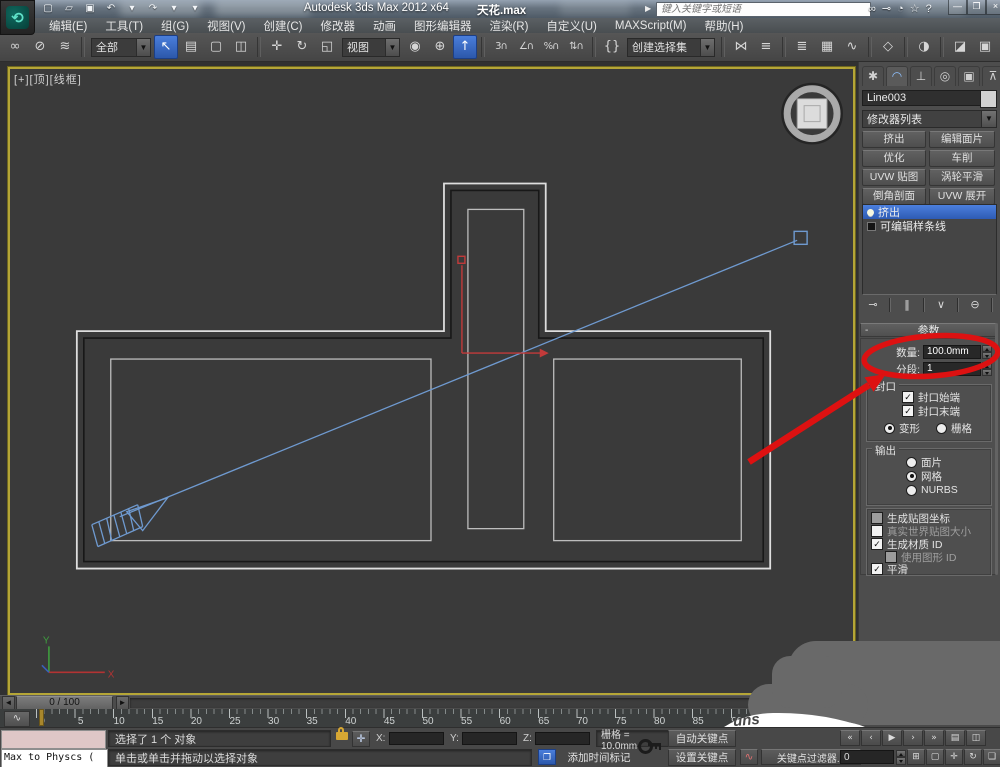  Describe the element at coordinates (952, 352) in the screenshot. I see `amount-field: 100.0mm` at that location.